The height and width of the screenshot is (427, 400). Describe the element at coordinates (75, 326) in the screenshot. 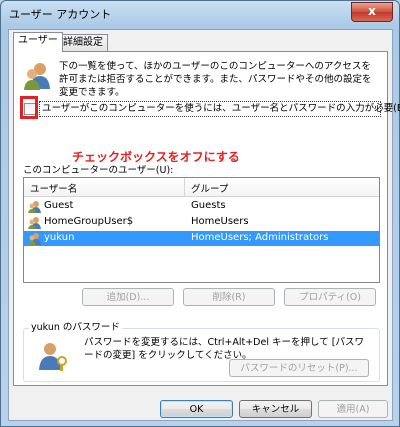

I see `password-group-title: yukun のパスワード` at that location.